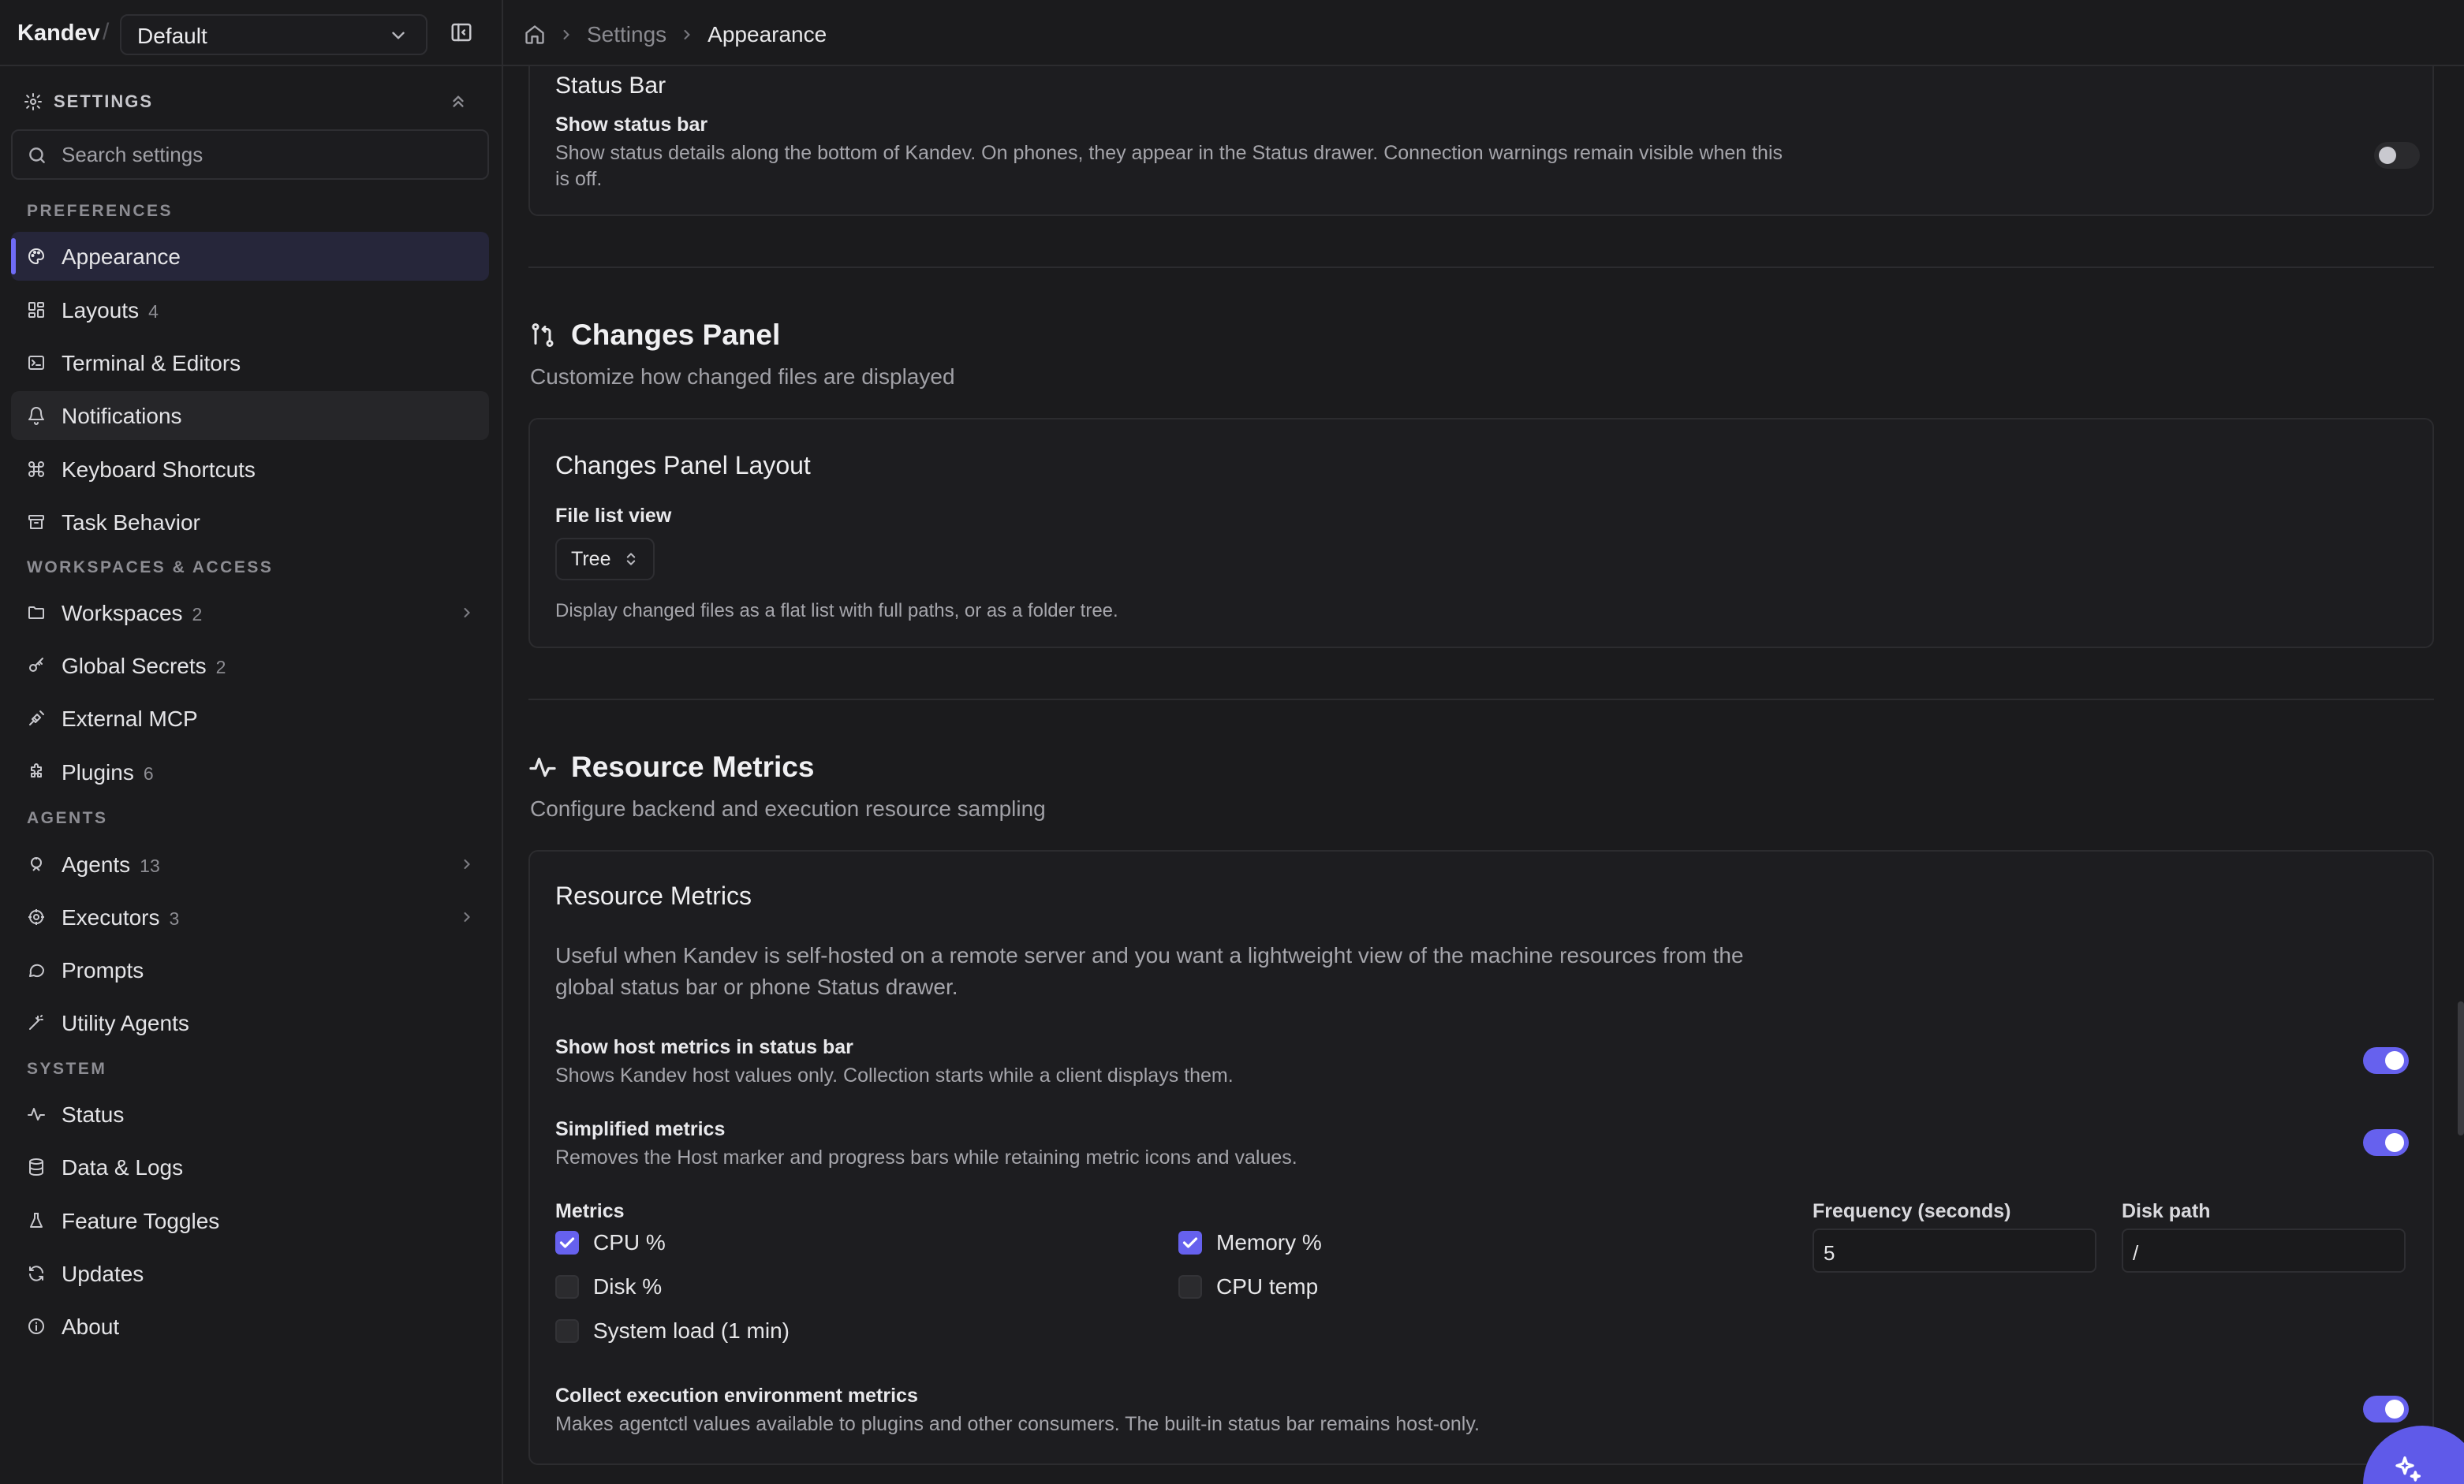 Image resolution: width=2464 pixels, height=1484 pixels. I want to click on collapse-icon, so click(458, 100).